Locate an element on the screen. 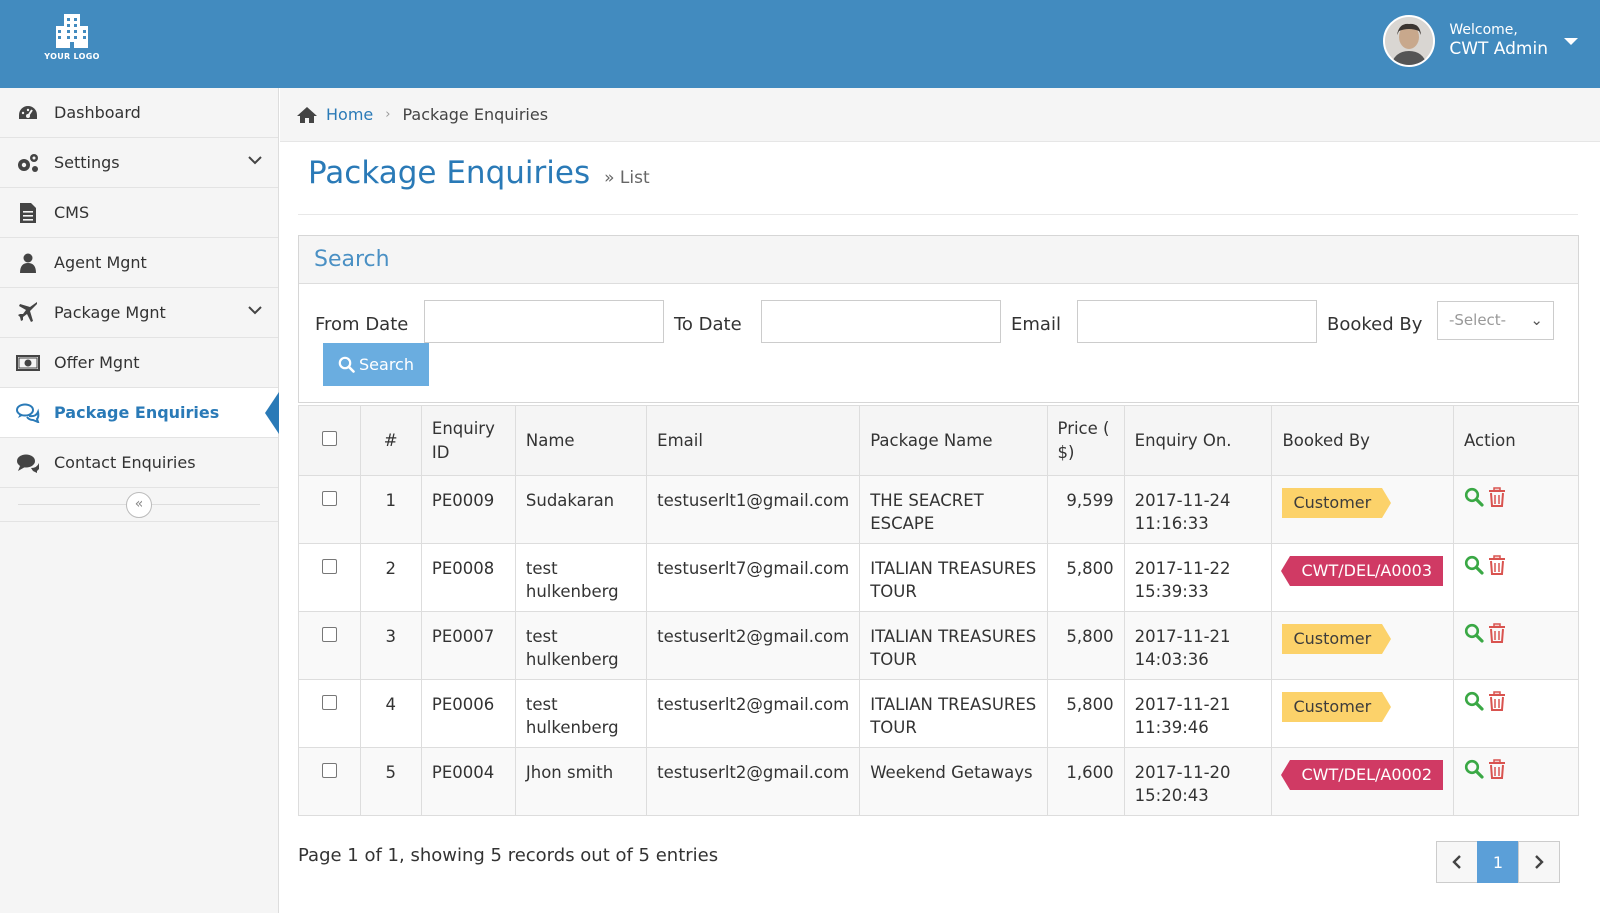  enquiry-date-day: 2017-11-22 is located at coordinates (1182, 568).